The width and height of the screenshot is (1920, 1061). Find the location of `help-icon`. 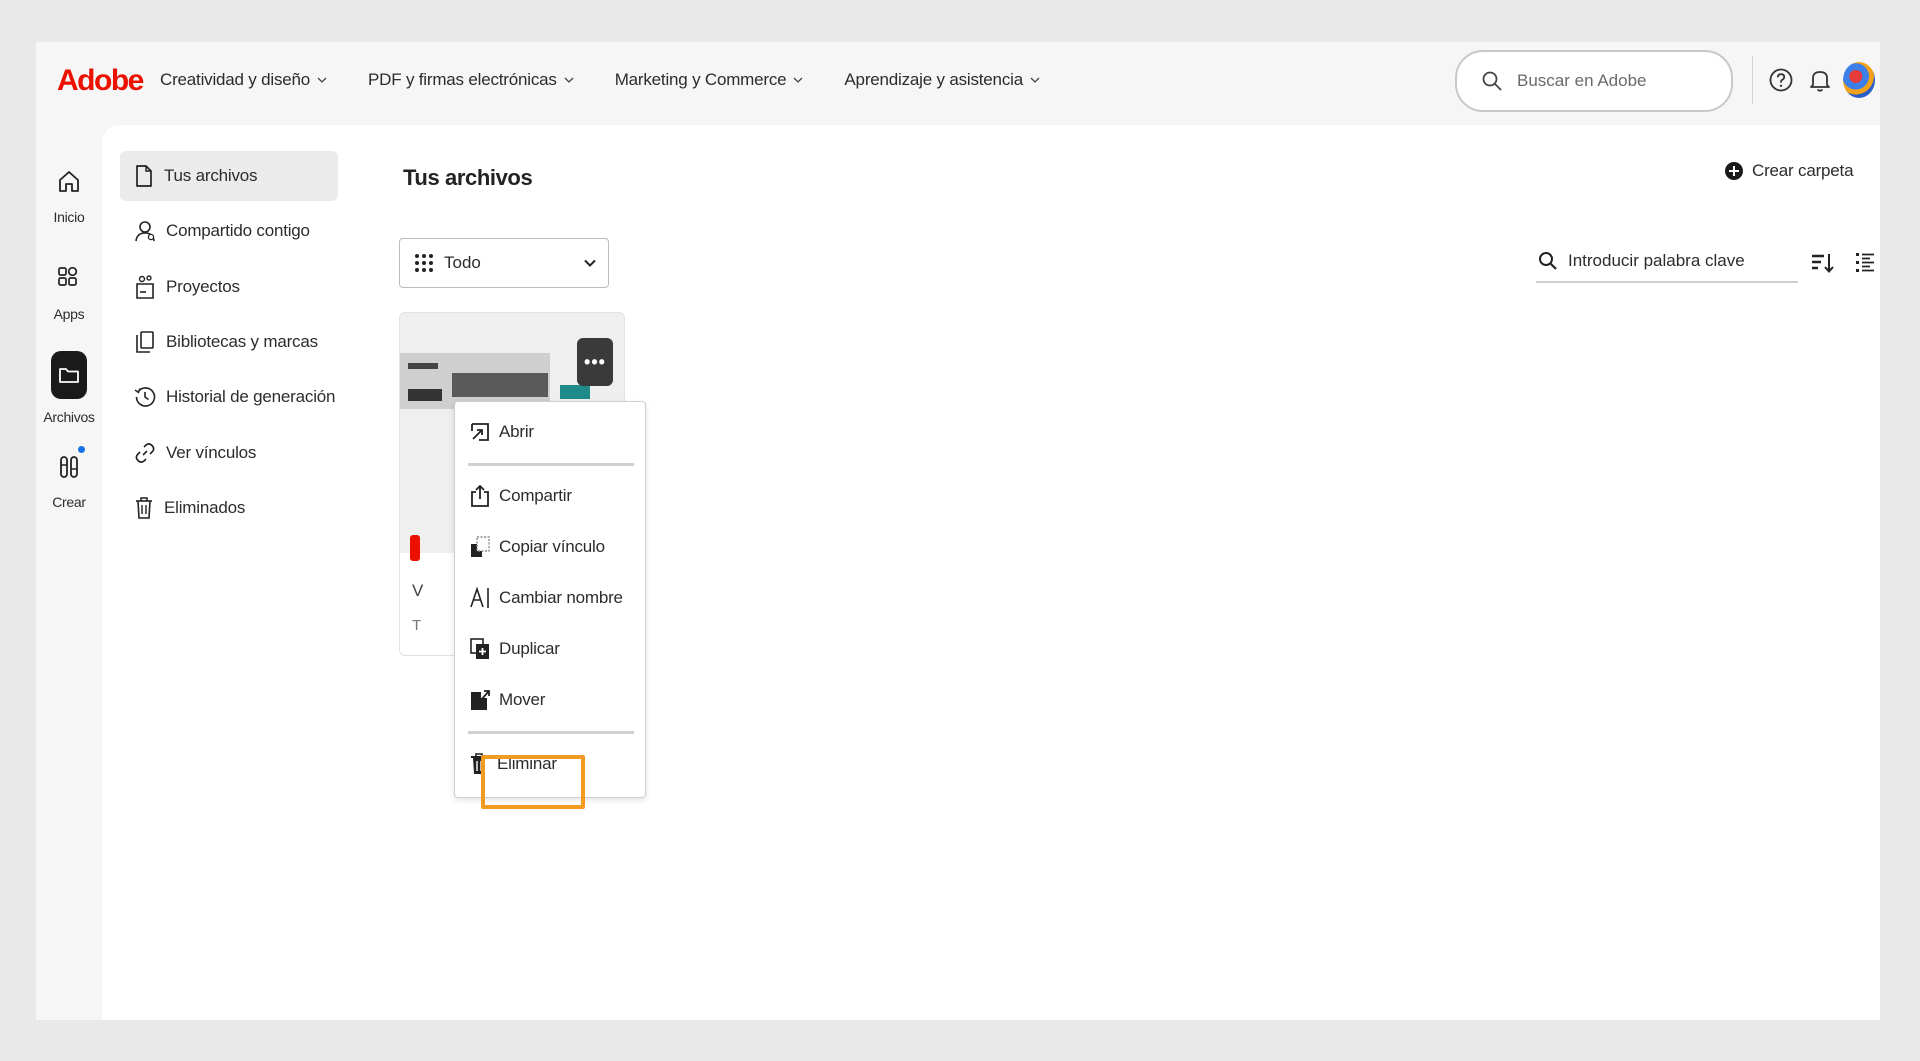

help-icon is located at coordinates (1781, 80).